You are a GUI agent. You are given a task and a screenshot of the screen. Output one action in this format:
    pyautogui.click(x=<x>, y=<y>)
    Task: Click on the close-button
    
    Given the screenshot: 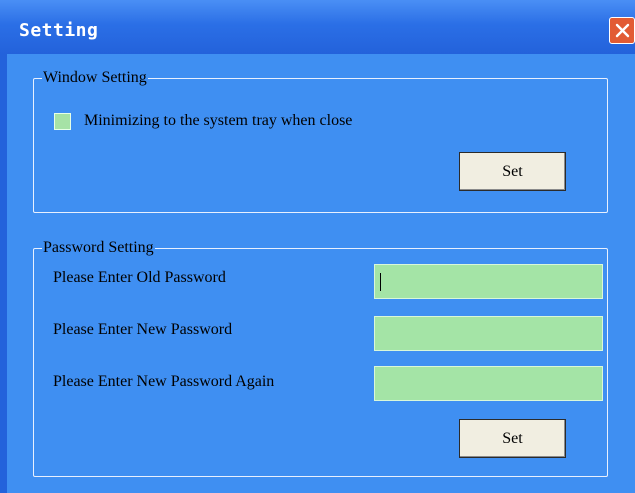 What is the action you would take?
    pyautogui.click(x=622, y=30)
    